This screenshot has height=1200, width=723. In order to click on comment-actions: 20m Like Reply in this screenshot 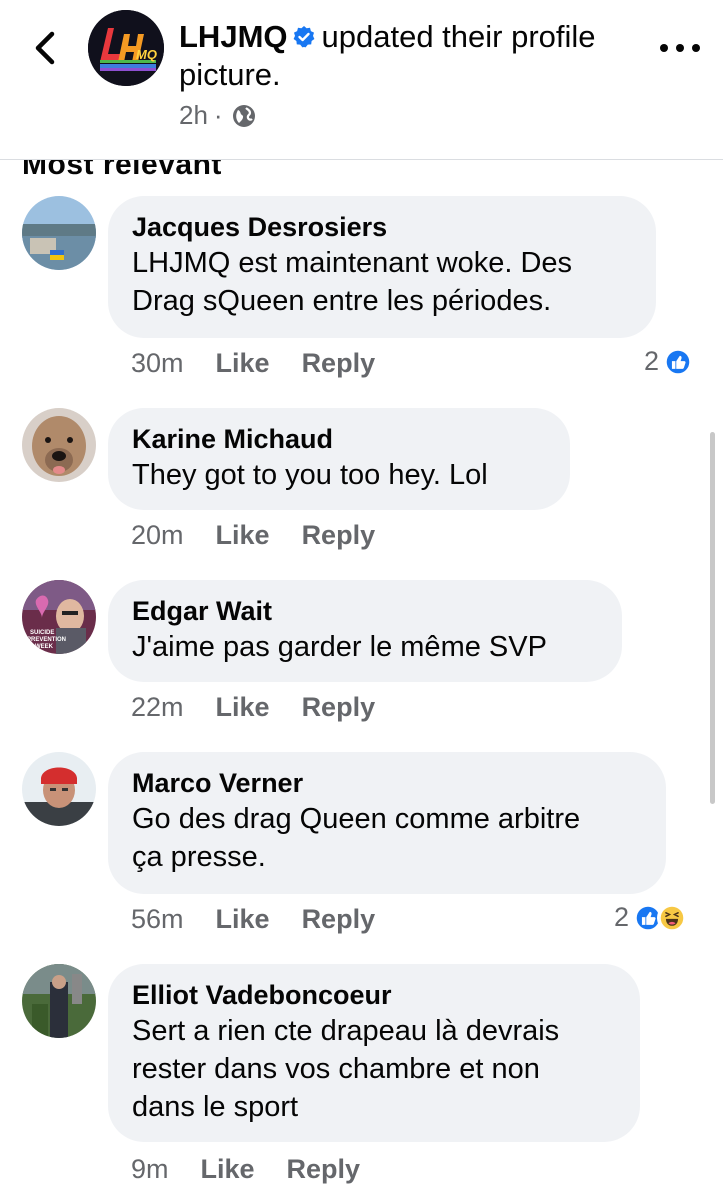, I will do `click(253, 535)`.